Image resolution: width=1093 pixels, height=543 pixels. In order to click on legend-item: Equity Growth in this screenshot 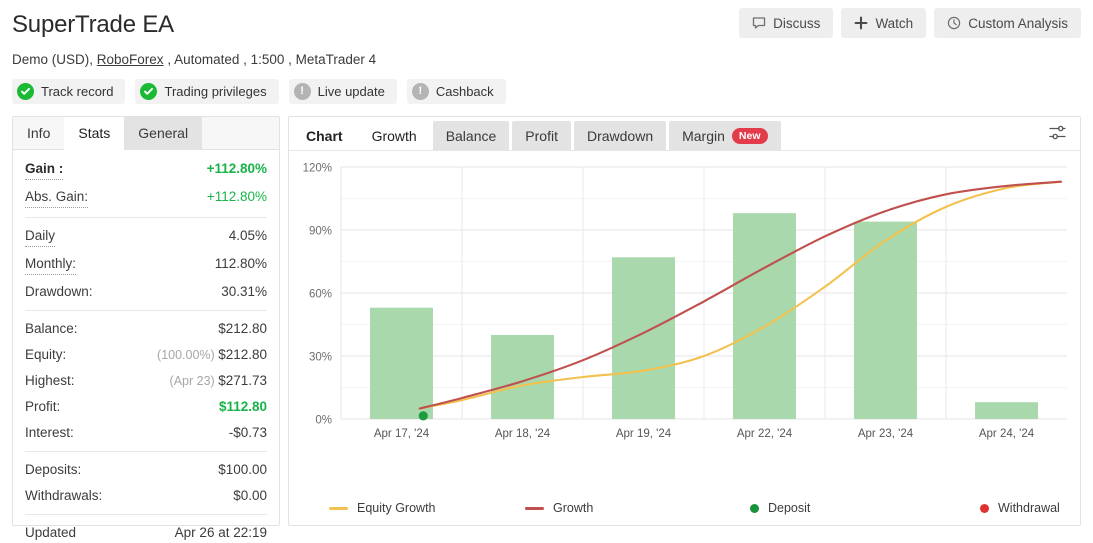, I will do `click(427, 508)`.